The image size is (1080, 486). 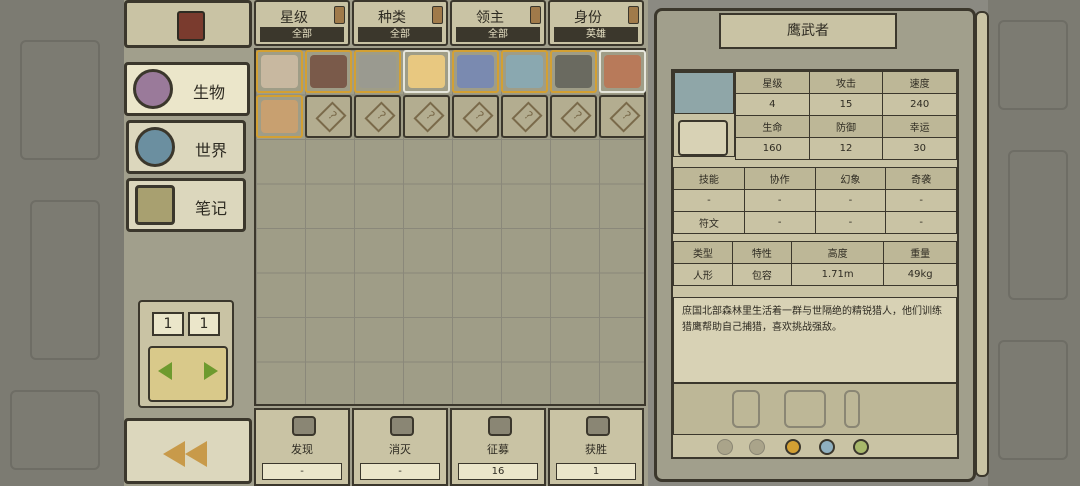 I want to click on stat-won: 获胜 1, so click(x=596, y=447).